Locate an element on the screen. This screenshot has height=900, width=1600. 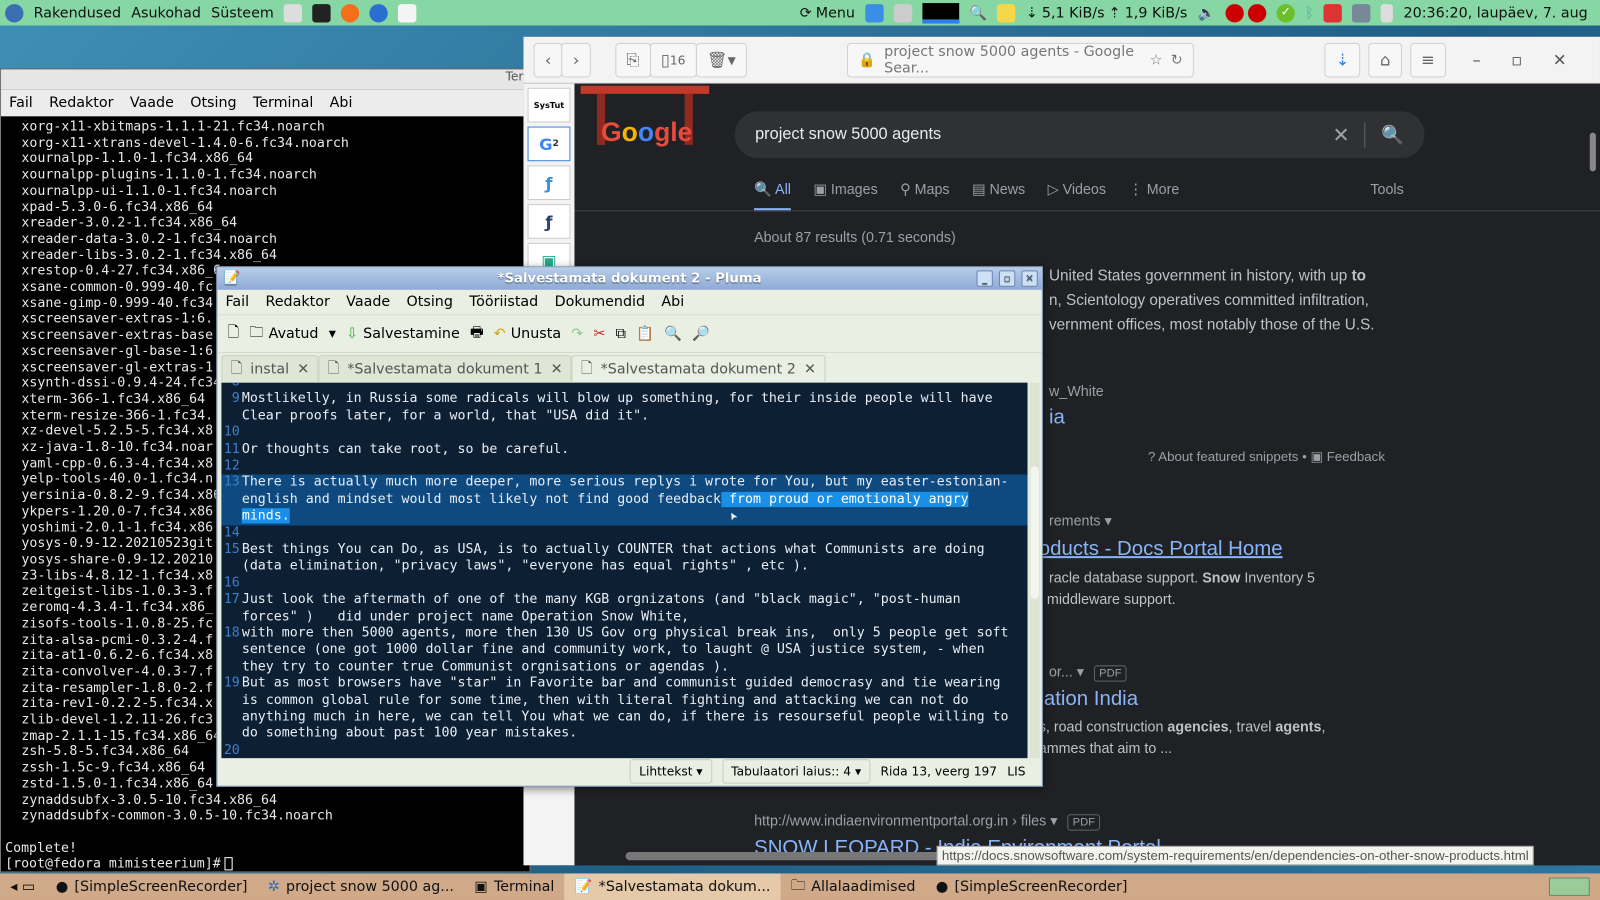
editor-line: 14 is located at coordinates (624, 533).